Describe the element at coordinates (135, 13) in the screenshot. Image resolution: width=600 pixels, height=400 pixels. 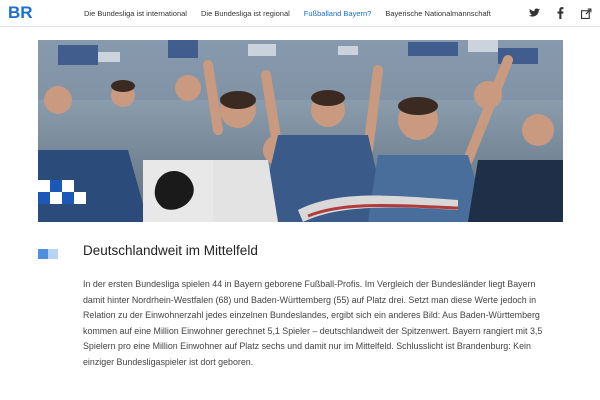
I see `nav-item-international: Die Bundesliga ist international` at that location.